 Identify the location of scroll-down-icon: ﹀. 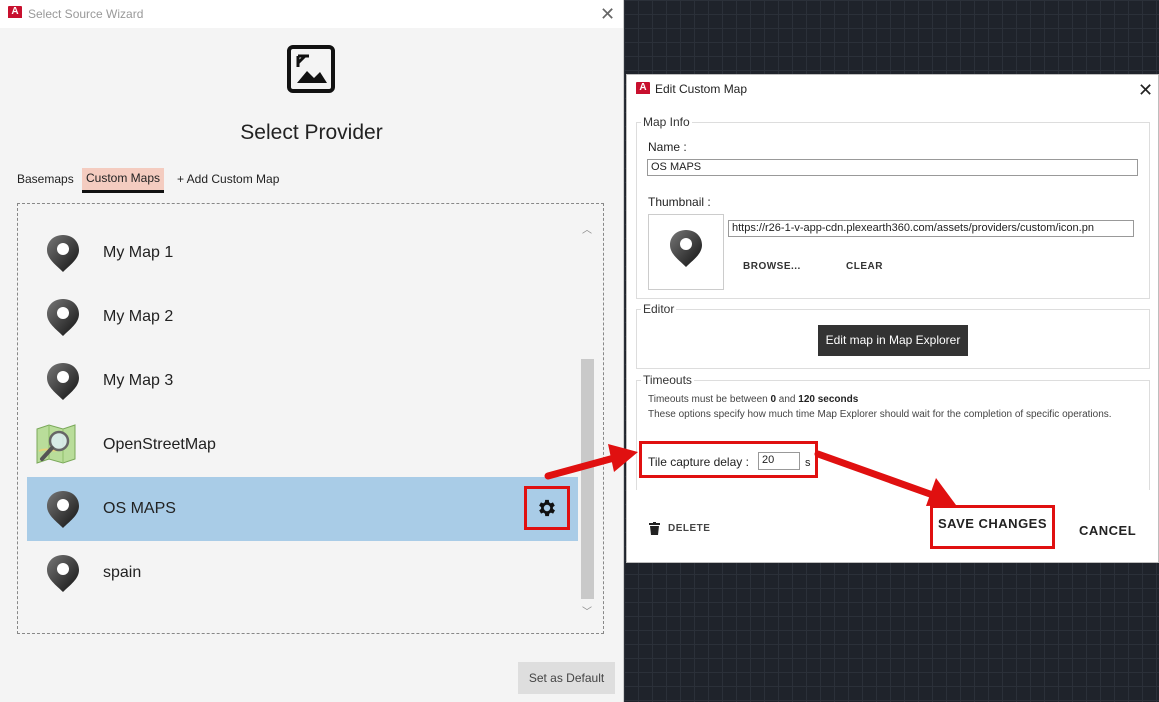
(587, 610).